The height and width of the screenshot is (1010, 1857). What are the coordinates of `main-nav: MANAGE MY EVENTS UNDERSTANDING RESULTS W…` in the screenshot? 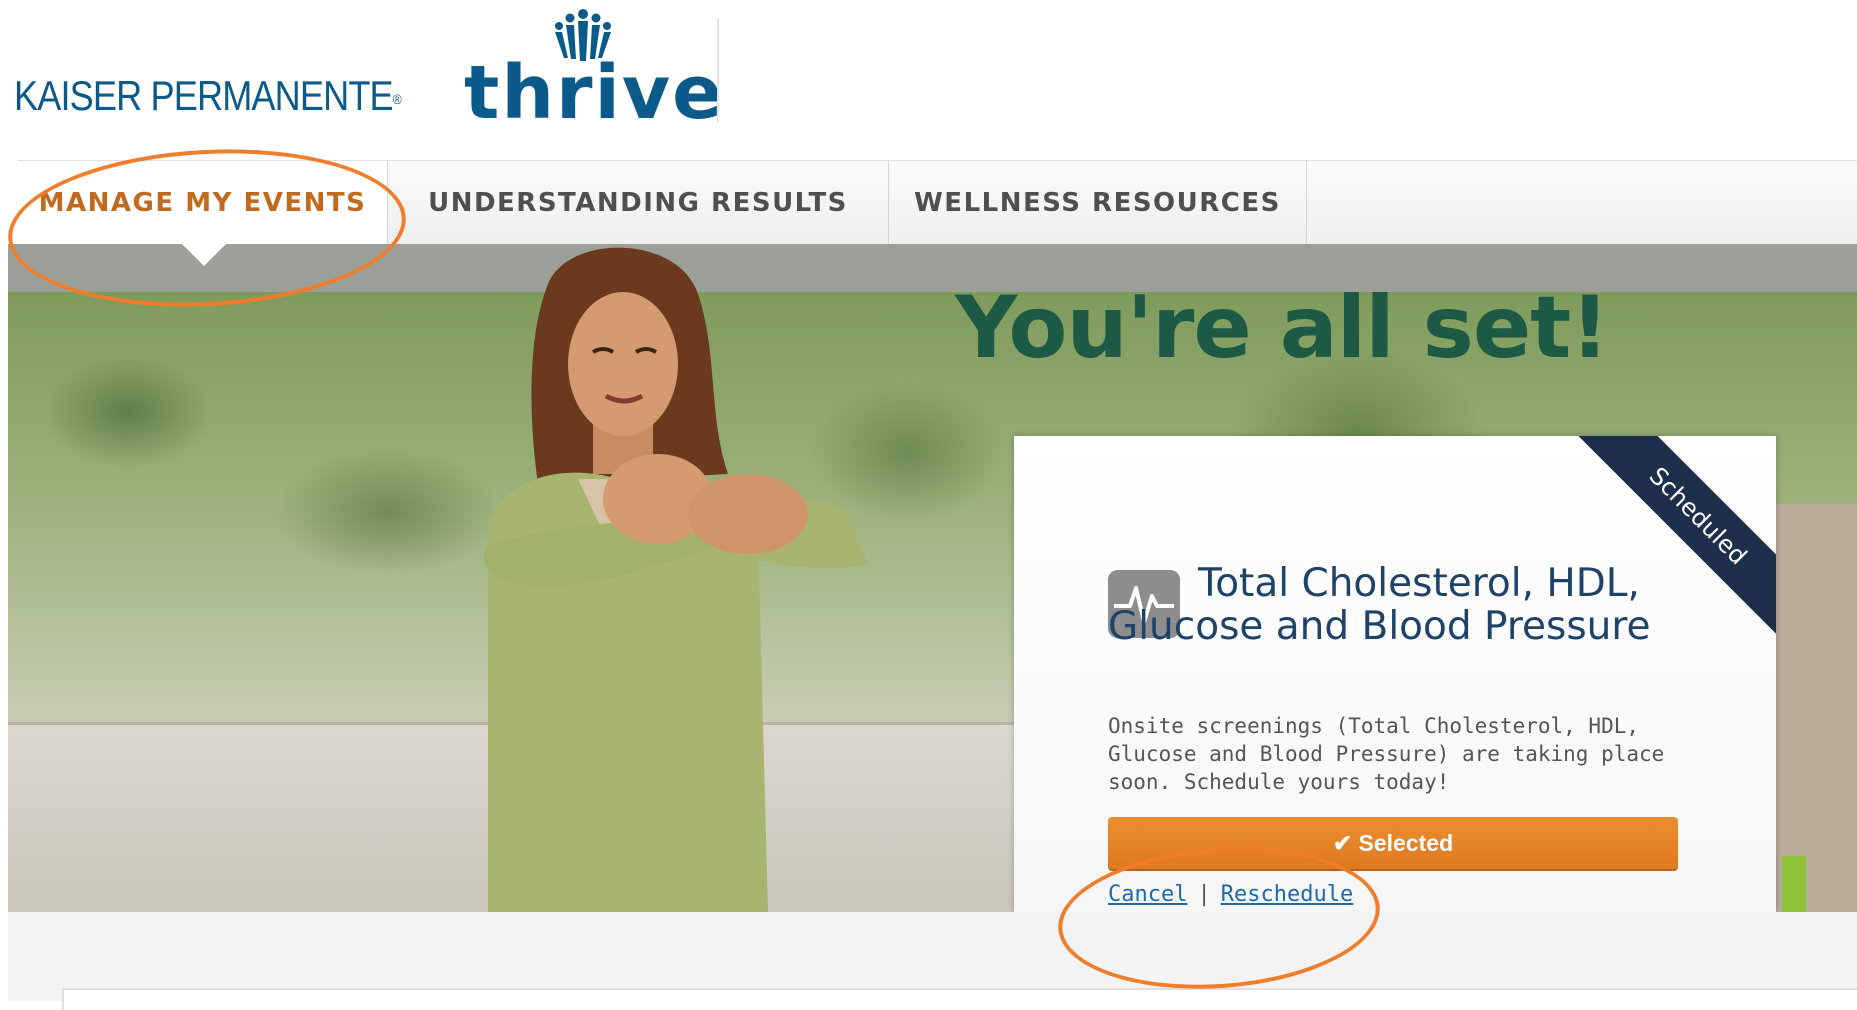 It's located at (937, 202).